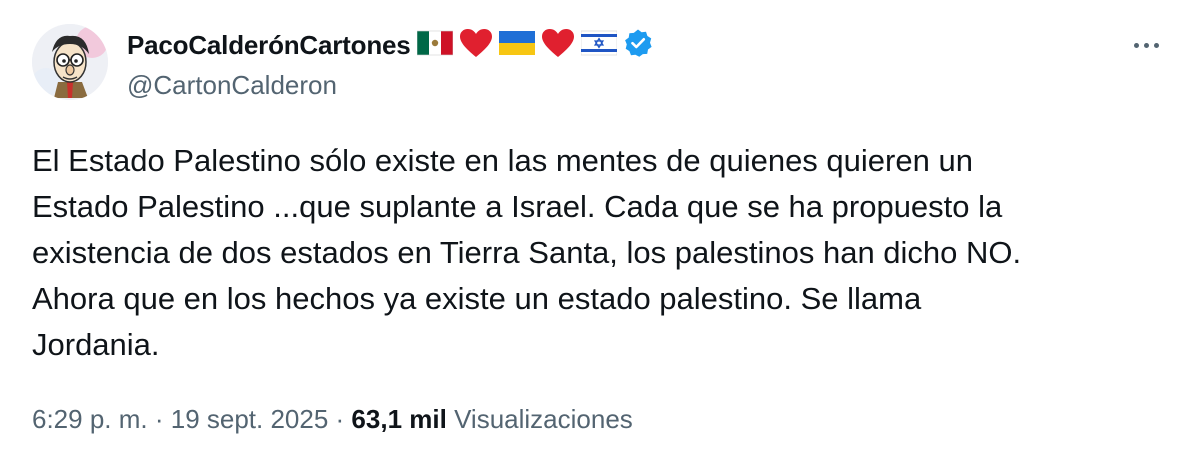 This screenshot has height=472, width=1196. I want to click on tweet-date: 19 sept. 2025, so click(250, 419).